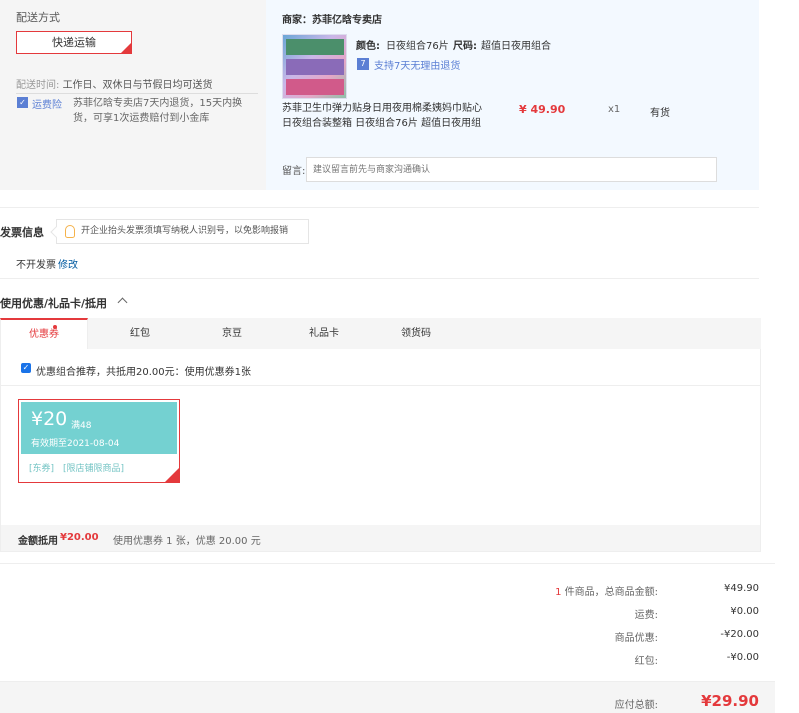 Image resolution: width=799 pixels, height=713 pixels. I want to click on coupon-tabs: 优惠券 红包 京豆 礼品卡 领货码, so click(380, 333).